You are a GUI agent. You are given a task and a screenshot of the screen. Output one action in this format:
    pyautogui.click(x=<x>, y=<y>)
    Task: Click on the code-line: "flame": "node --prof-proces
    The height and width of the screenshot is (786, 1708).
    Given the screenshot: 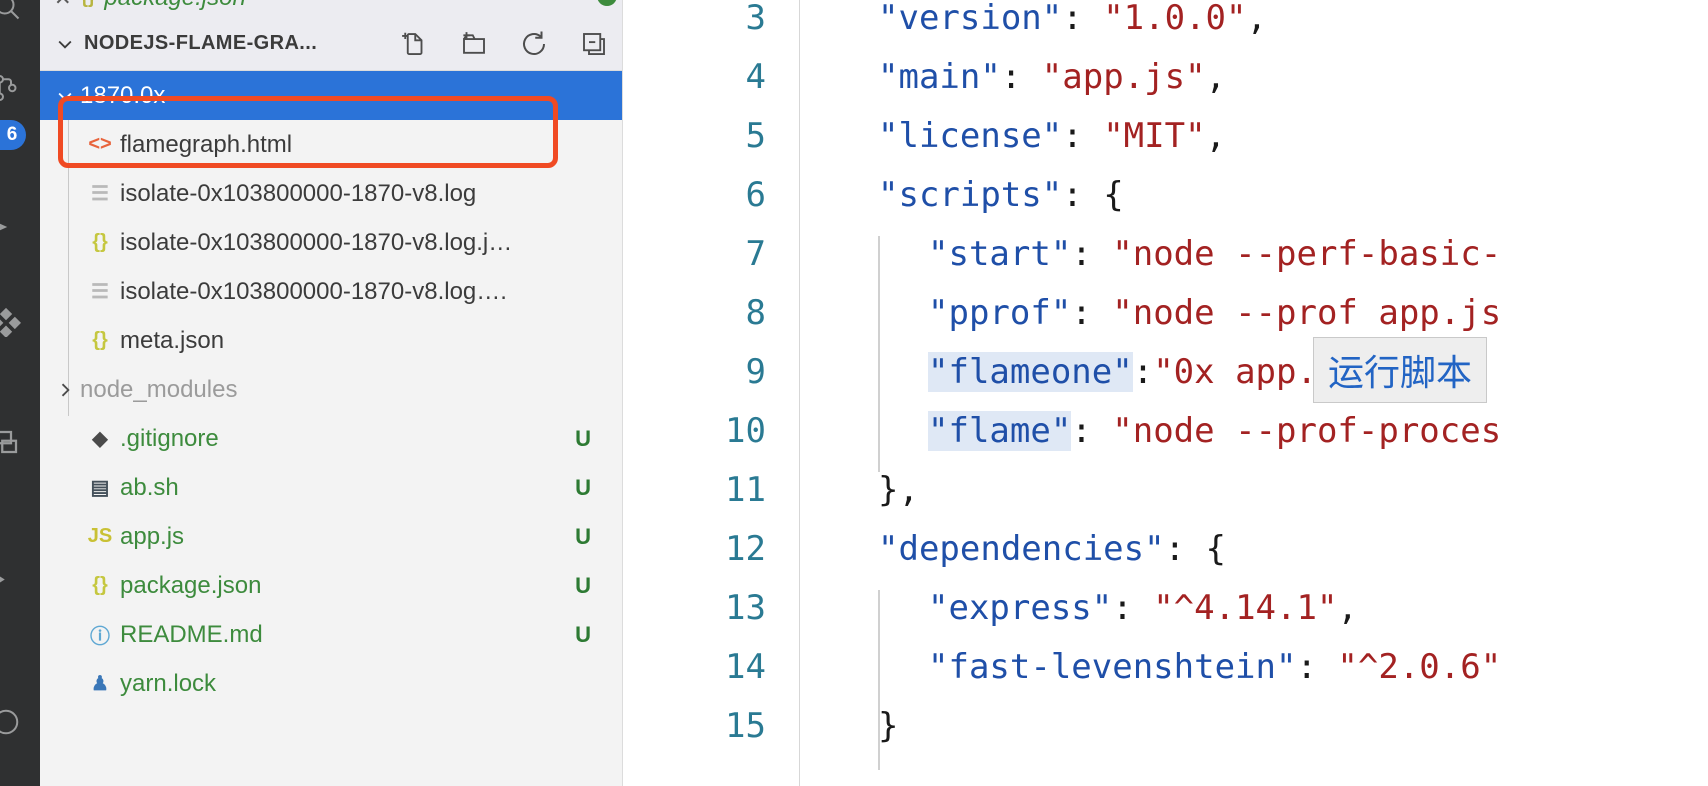 What is the action you would take?
    pyautogui.click(x=1164, y=430)
    